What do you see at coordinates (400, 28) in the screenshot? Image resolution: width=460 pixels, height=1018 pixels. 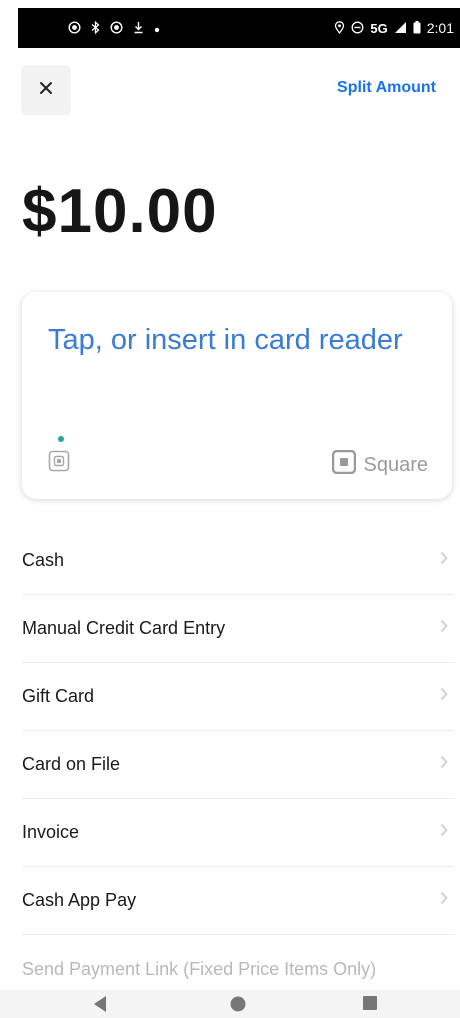 I see `signal-icon` at bounding box center [400, 28].